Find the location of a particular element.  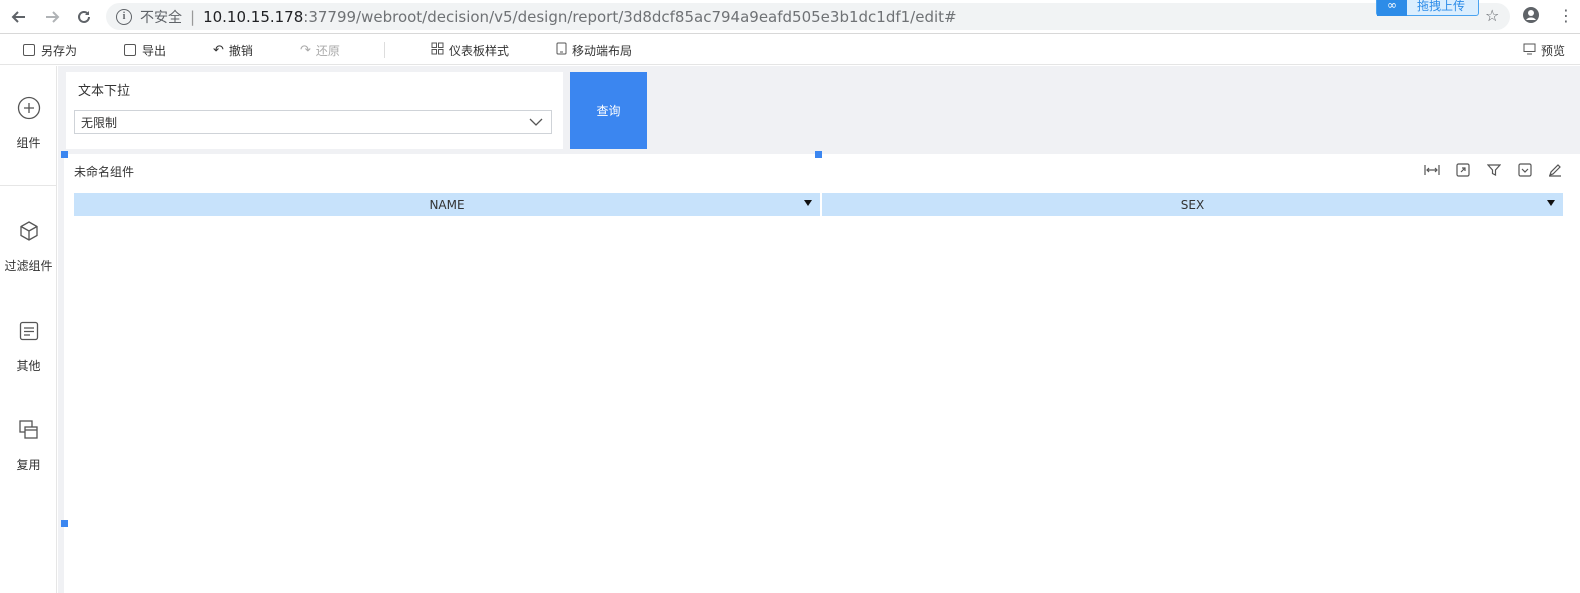

column-header-sex: SEX is located at coordinates (1192, 204).